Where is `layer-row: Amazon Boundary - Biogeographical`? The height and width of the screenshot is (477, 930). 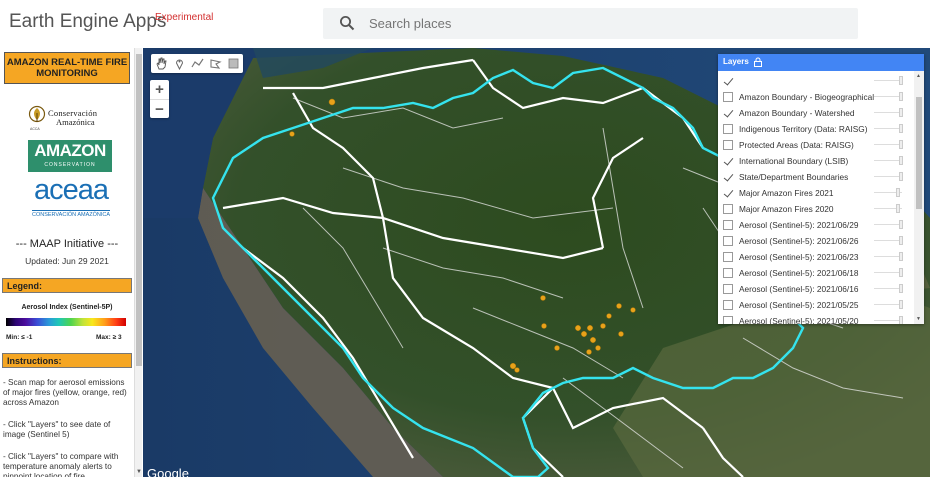 layer-row: Amazon Boundary - Biogeographical is located at coordinates (815, 97).